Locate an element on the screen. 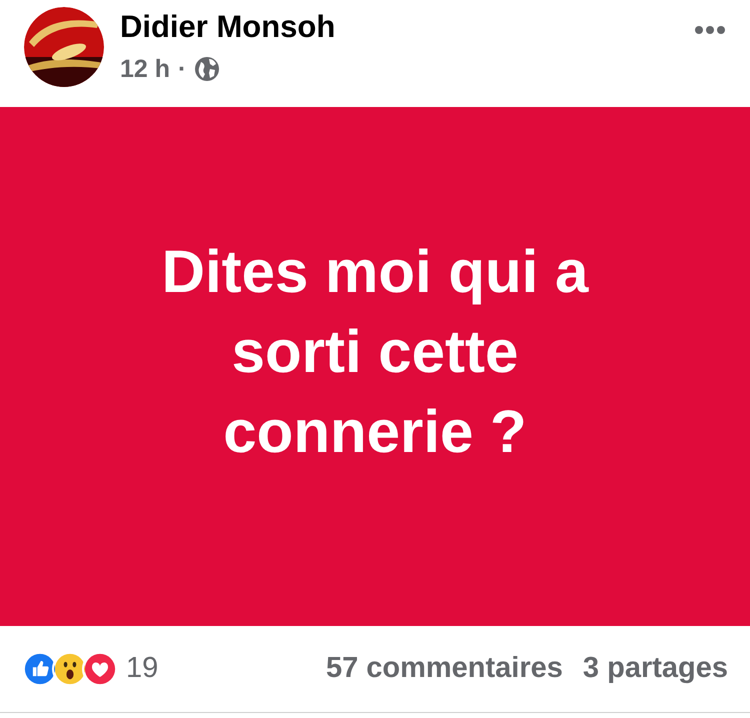  comments-count: 57 commentaires is located at coordinates (444, 669).